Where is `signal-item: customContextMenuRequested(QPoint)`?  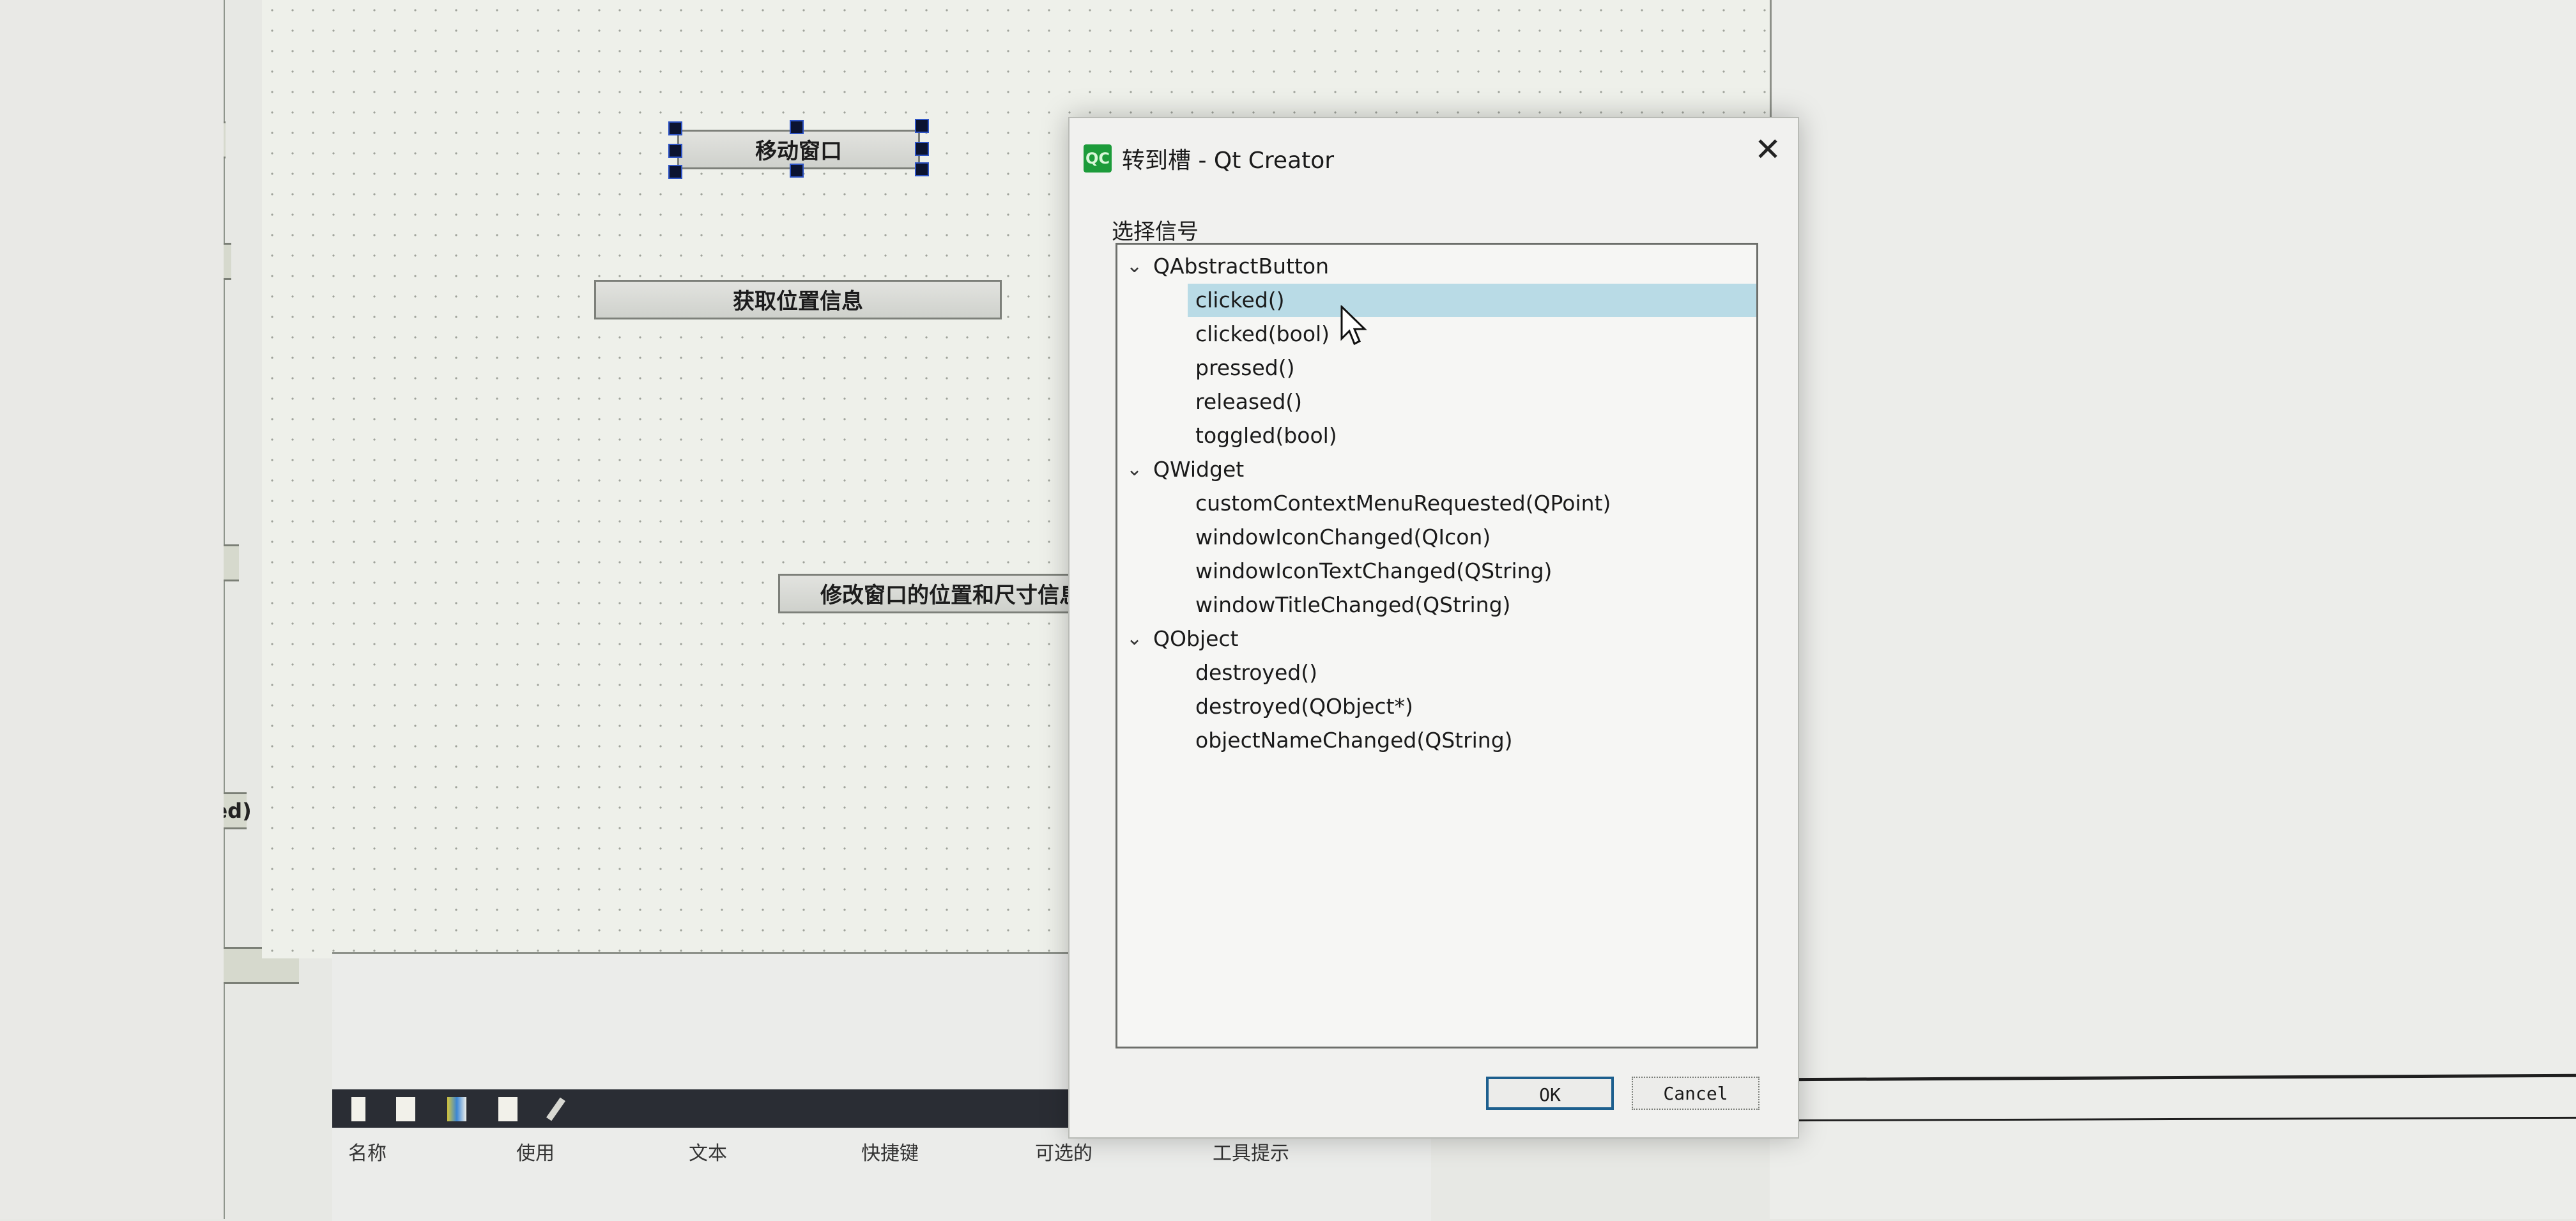
signal-item: customContextMenuRequested(QPoint) is located at coordinates (1436, 503).